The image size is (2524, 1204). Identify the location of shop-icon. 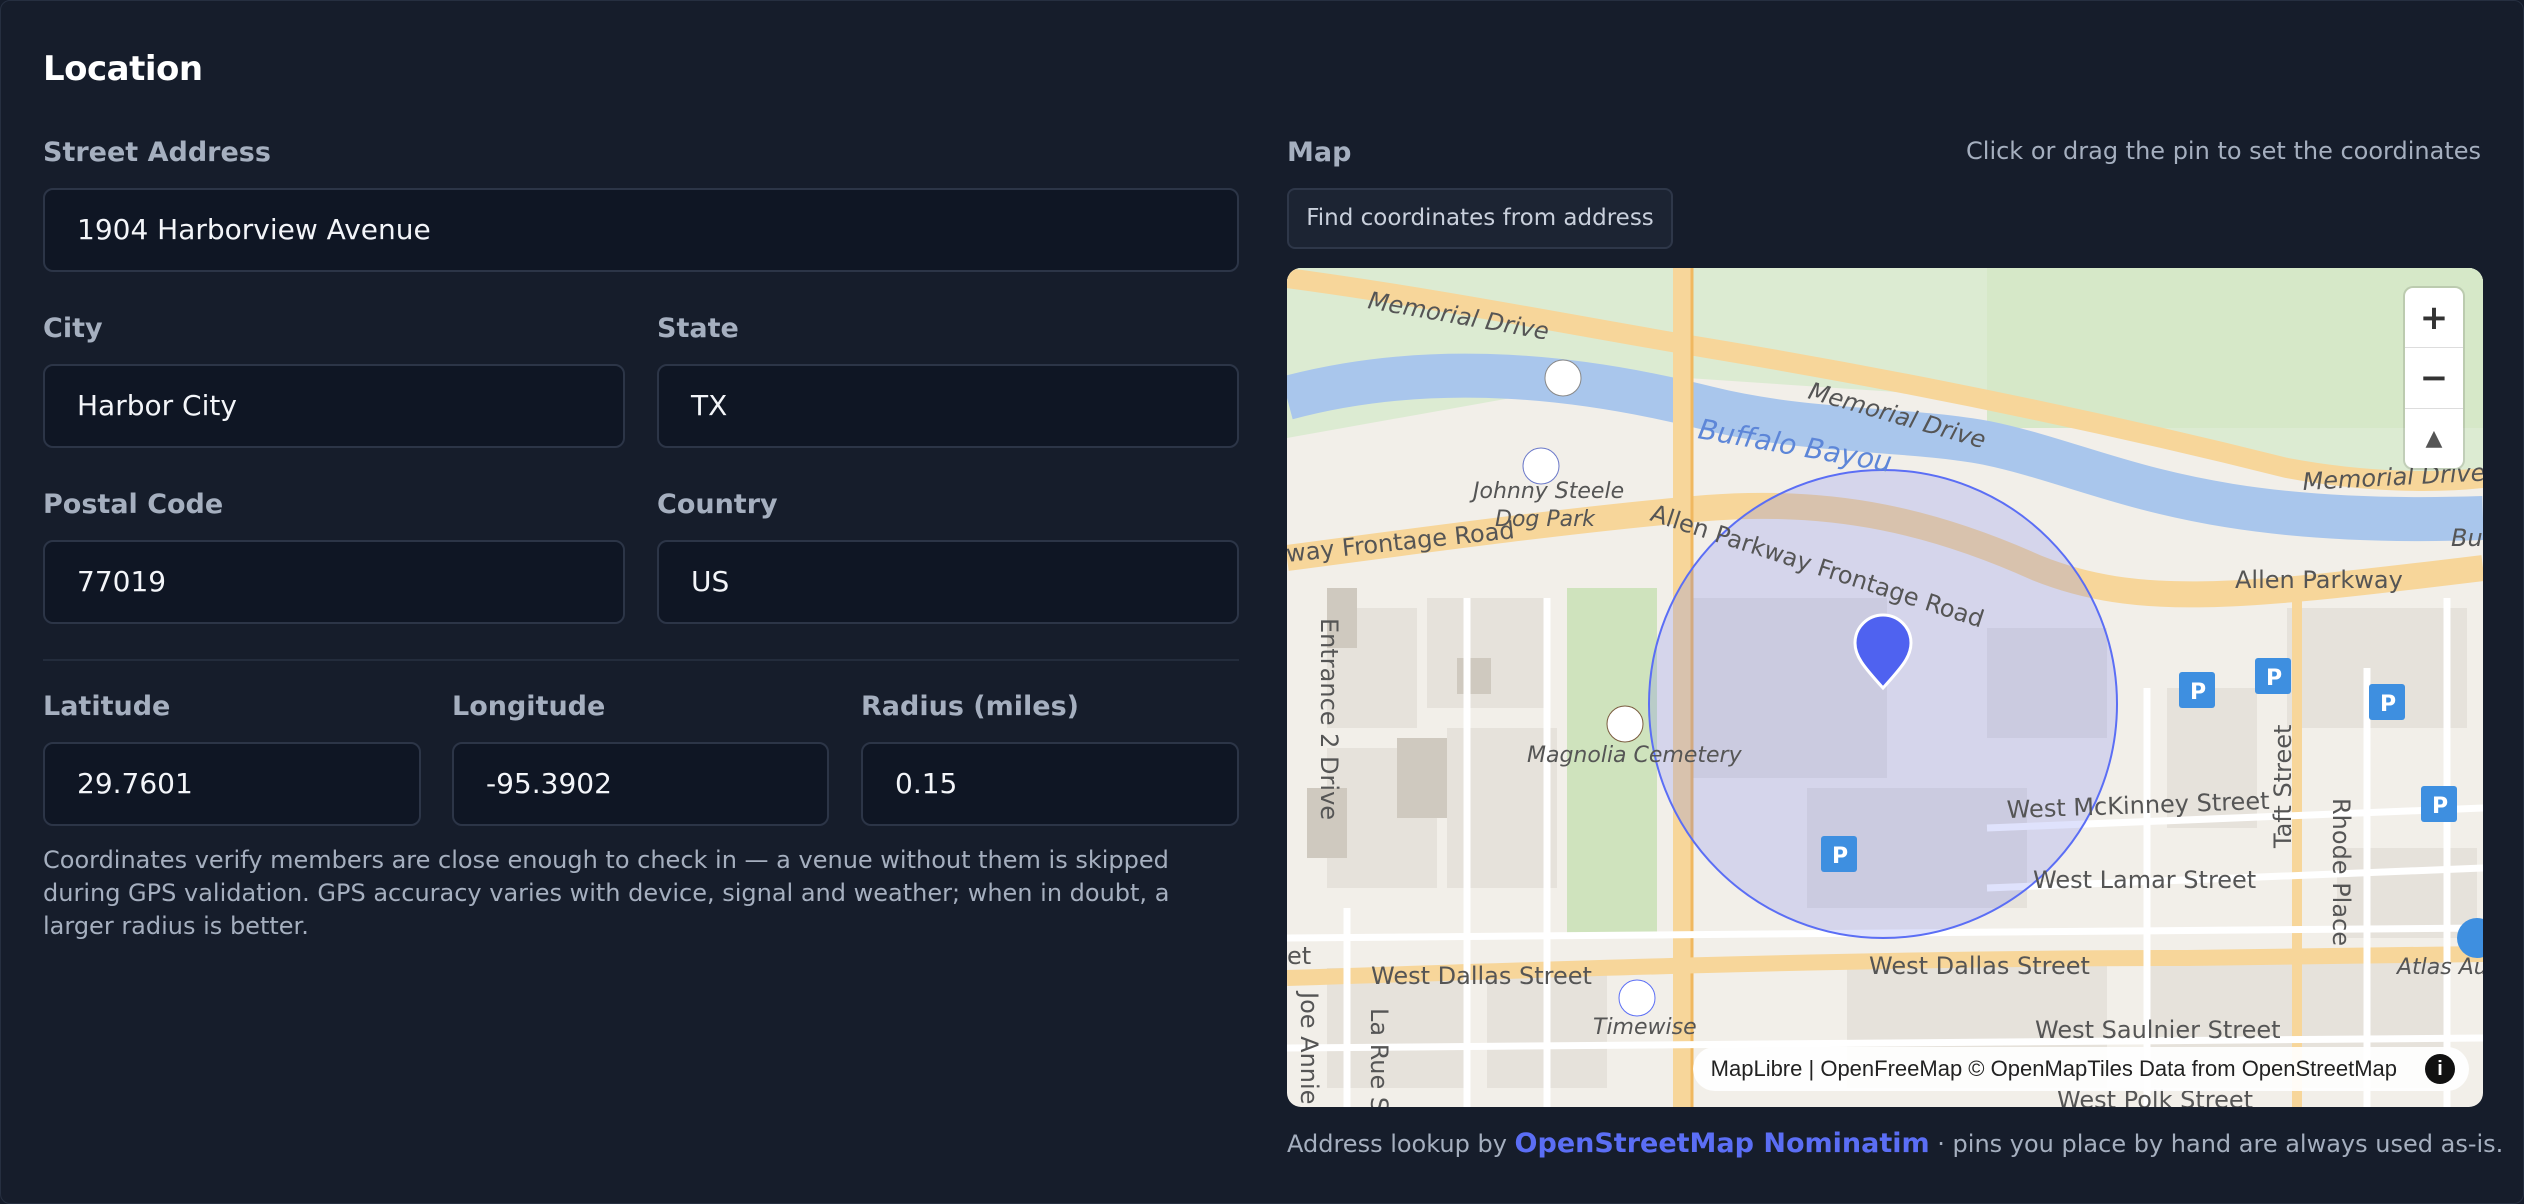
(1637, 998).